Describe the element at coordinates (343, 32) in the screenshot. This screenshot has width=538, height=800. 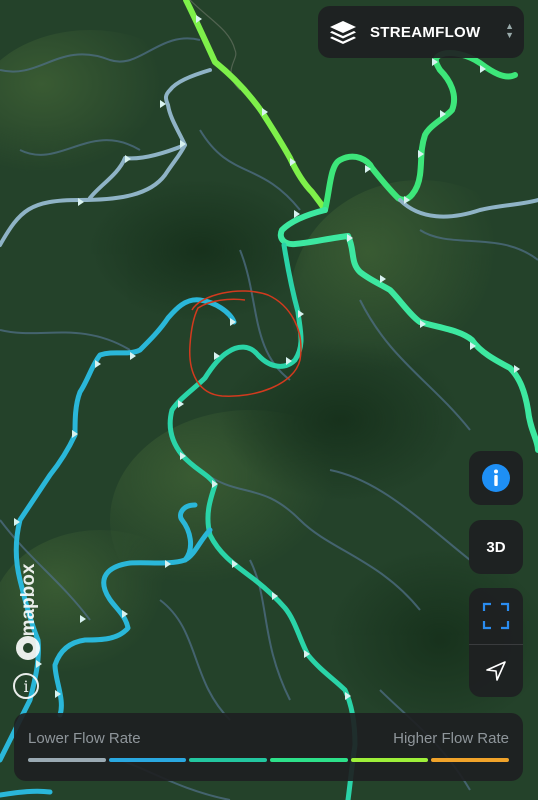
I see `layers-icon` at that location.